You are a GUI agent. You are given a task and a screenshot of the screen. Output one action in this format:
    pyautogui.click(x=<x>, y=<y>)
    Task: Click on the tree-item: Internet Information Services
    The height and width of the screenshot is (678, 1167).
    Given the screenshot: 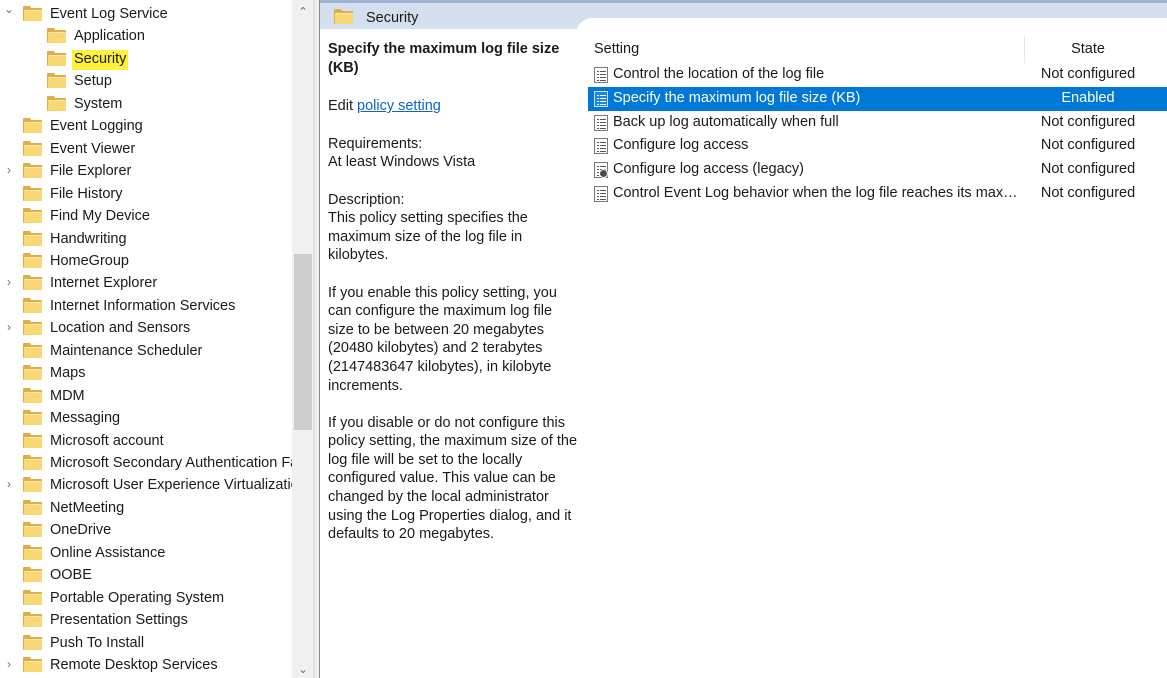 What is the action you would take?
    pyautogui.click(x=146, y=306)
    